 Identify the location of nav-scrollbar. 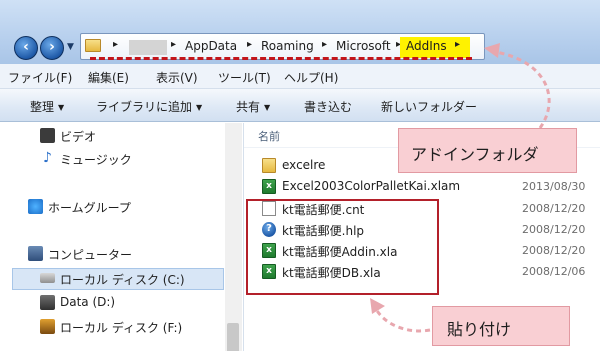
(233, 237).